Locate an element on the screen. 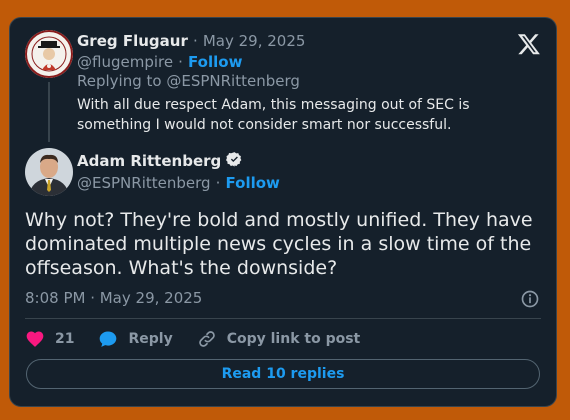 The image size is (570, 420). like-count: 21 is located at coordinates (65, 339).